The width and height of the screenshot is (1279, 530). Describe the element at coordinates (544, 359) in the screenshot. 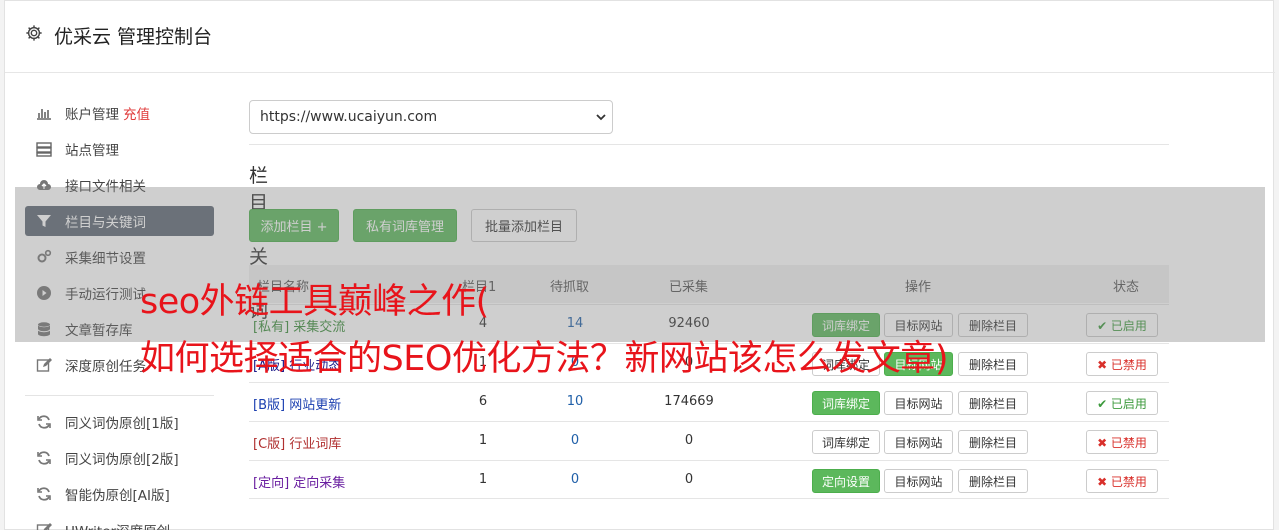

I see `overlay-title-line-2: 如何选择适合的SEO优化方法？新网站该怎么发文章)` at that location.